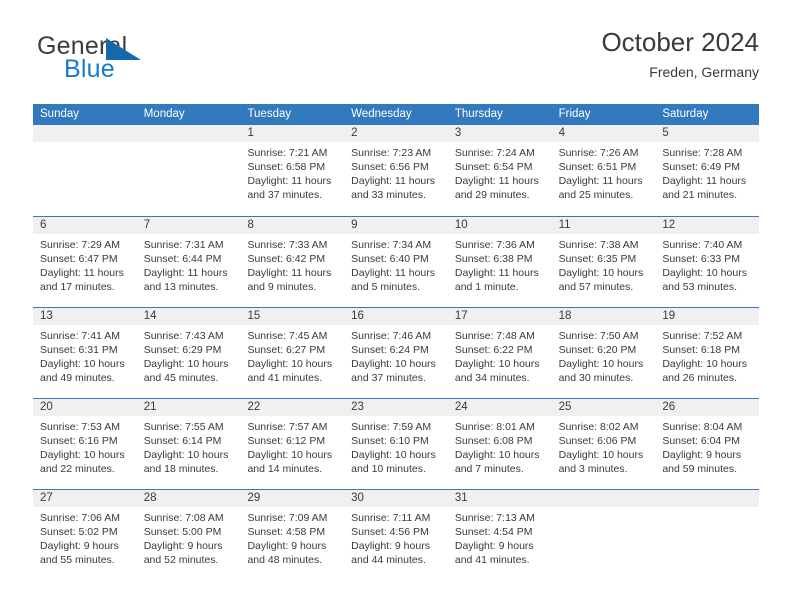 This screenshot has height=612, width=792. What do you see at coordinates (287, 336) in the screenshot?
I see `sunrise-text: Sunrise: 7:45 AM` at bounding box center [287, 336].